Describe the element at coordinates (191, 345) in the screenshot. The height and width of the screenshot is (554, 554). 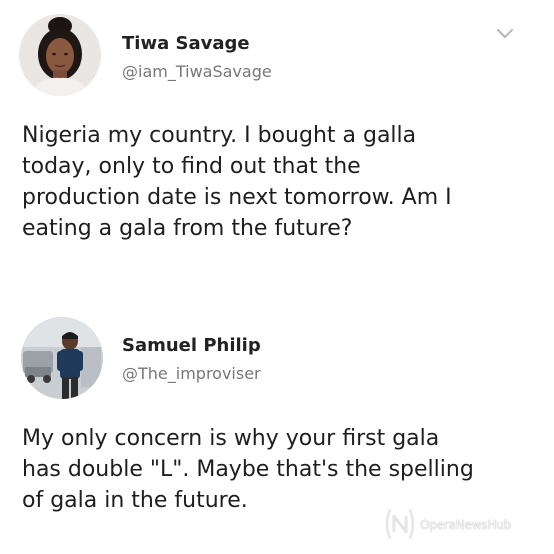
I see `display-name: Samuel Philip` at that location.